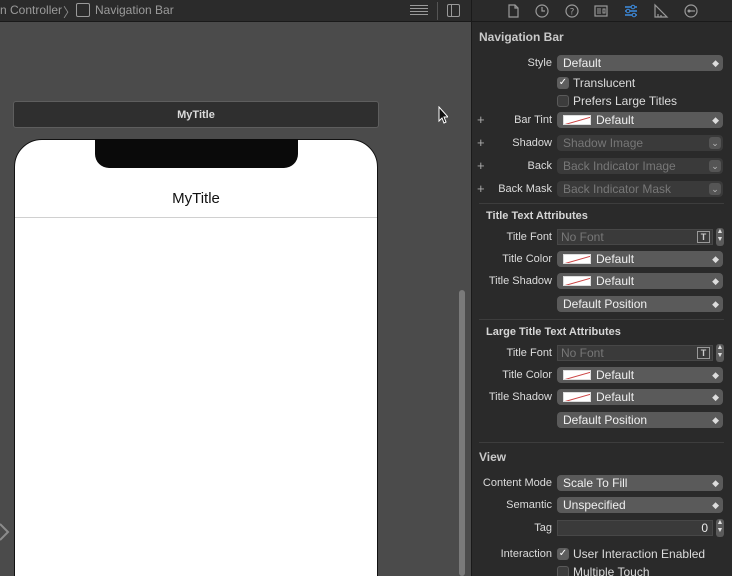  I want to click on title-shadow-popup: Default ◆, so click(640, 281).